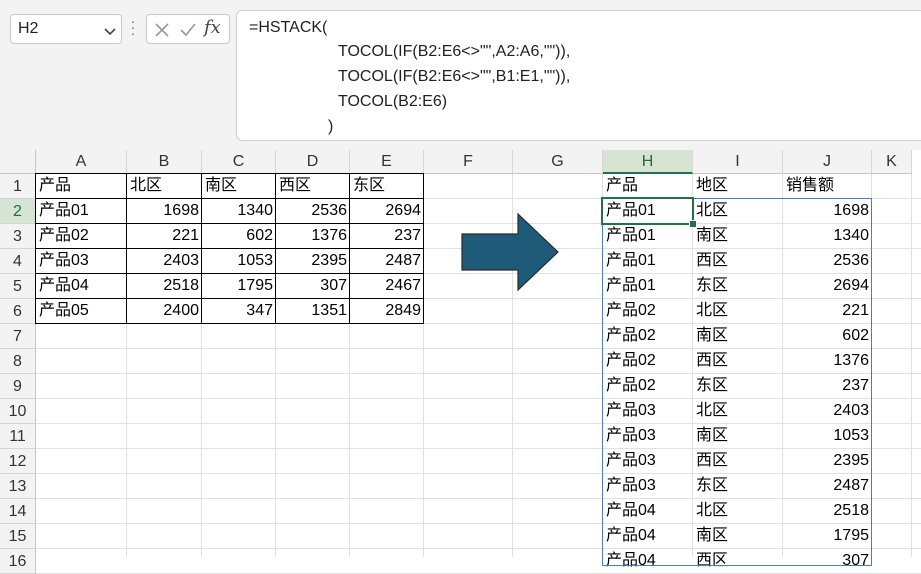 This screenshot has height=574, width=921. I want to click on row-header-16: 16, so click(18, 561).